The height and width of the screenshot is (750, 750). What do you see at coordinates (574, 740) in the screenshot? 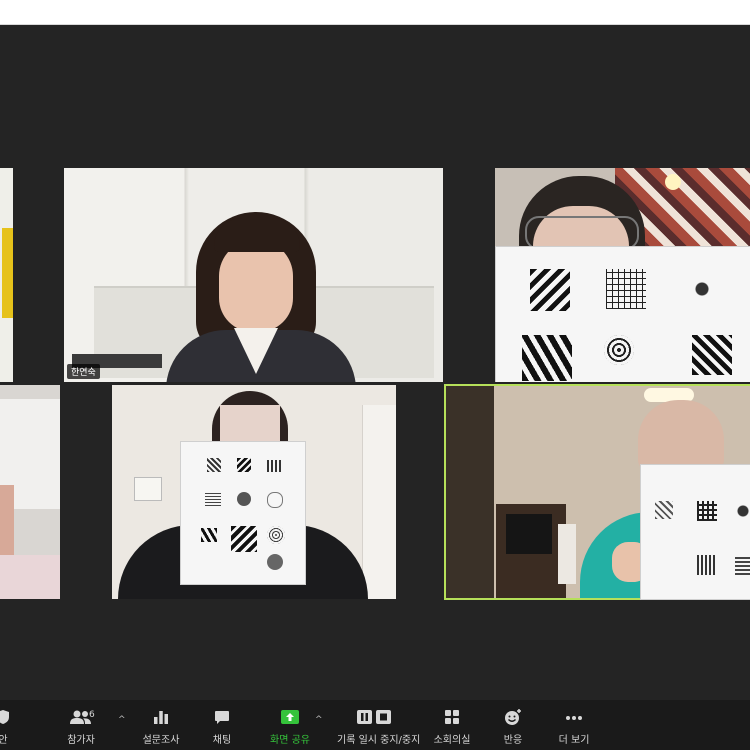
I see `more-label: 더 보기` at bounding box center [574, 740].